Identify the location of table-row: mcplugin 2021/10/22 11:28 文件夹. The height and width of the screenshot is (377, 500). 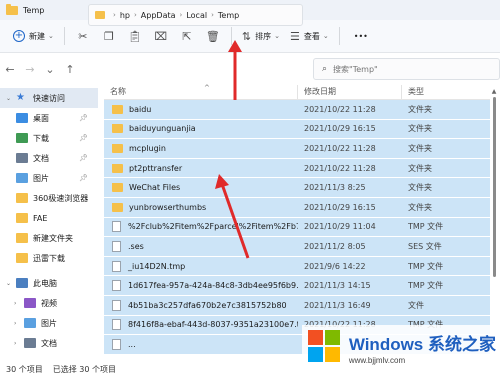
(297, 149).